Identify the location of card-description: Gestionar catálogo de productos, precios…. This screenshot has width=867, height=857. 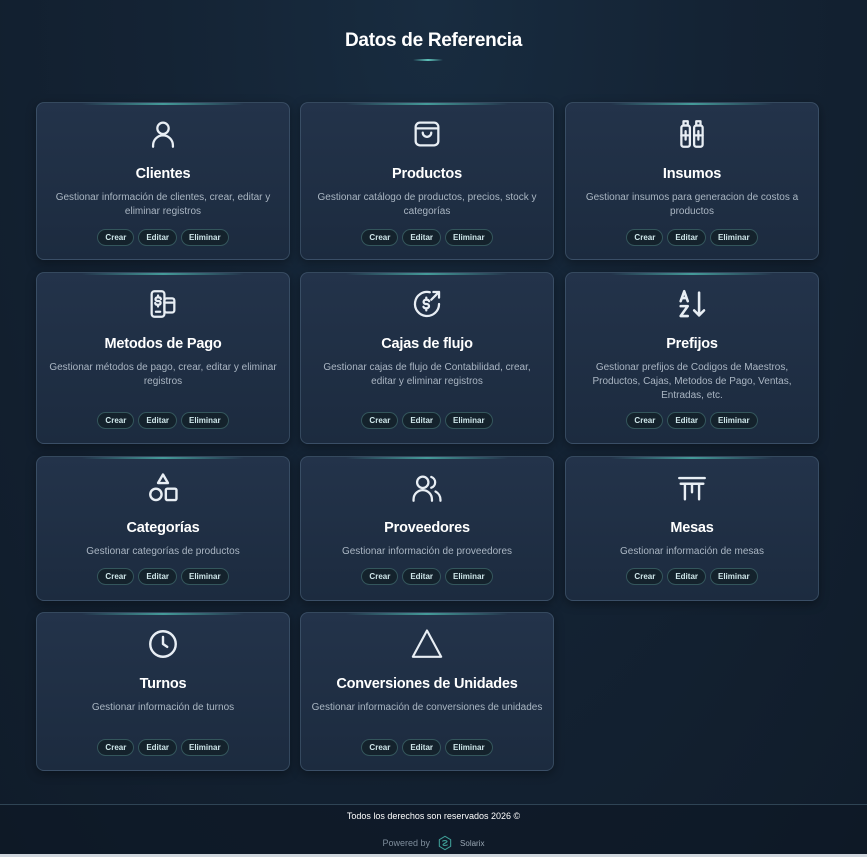
(427, 204).